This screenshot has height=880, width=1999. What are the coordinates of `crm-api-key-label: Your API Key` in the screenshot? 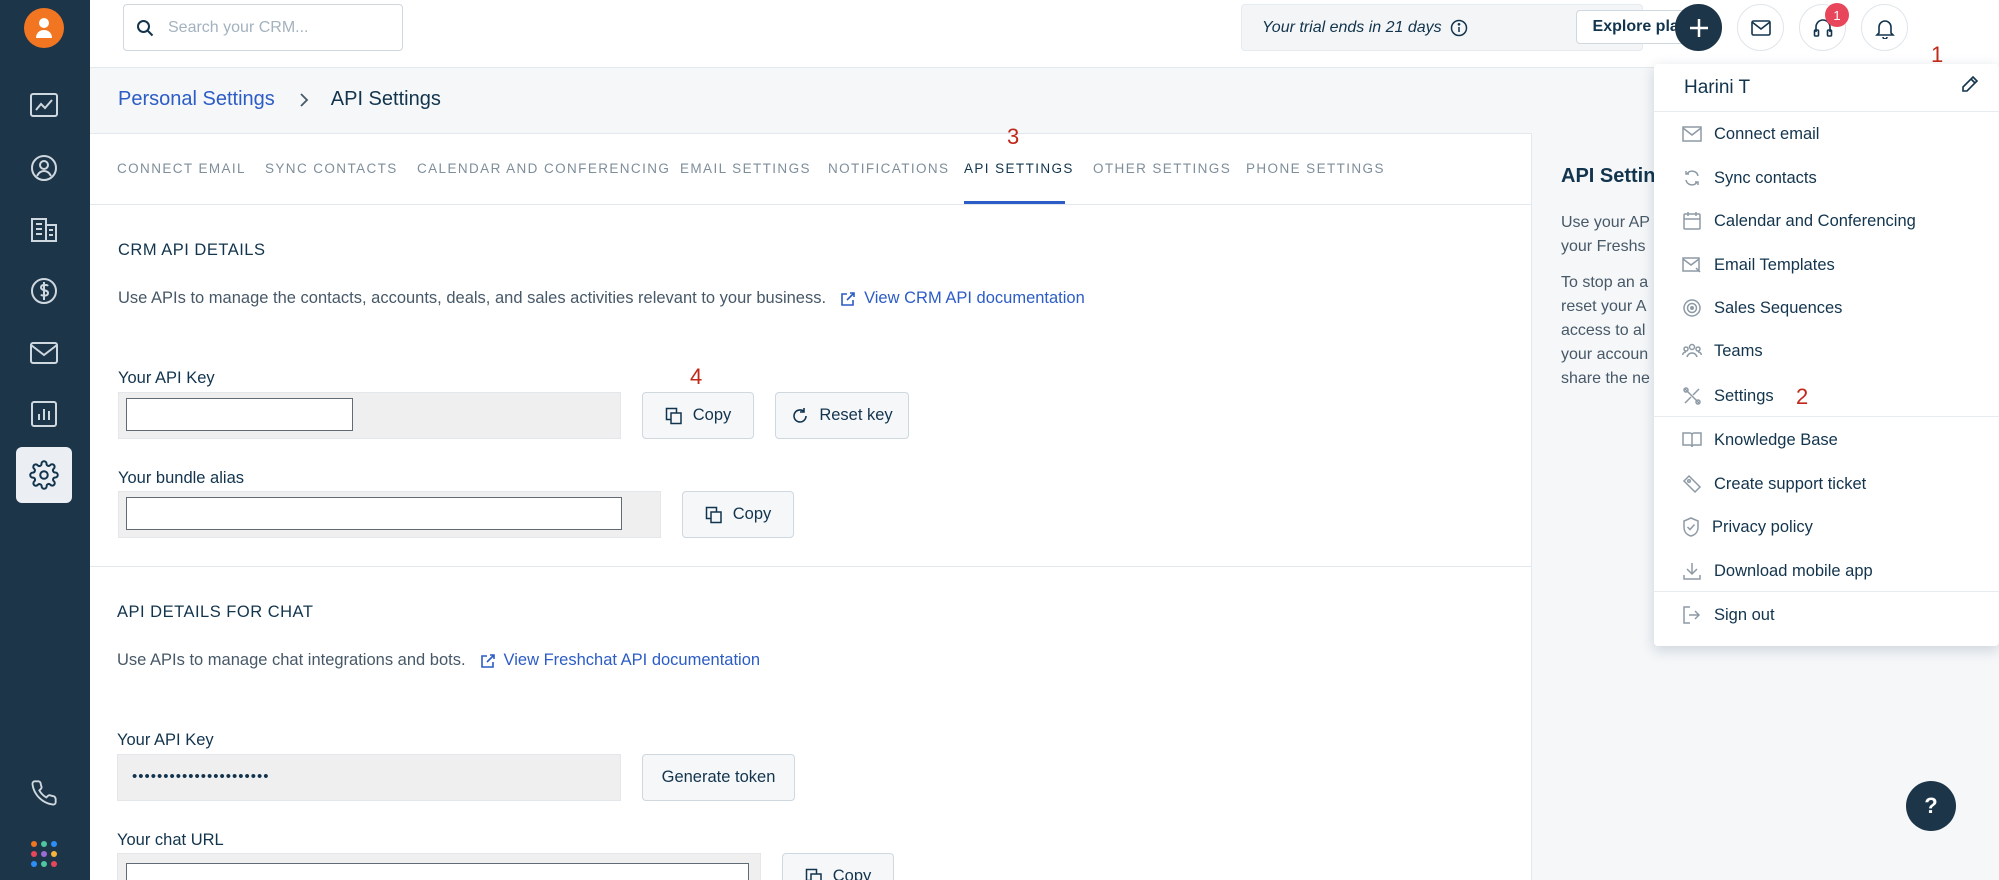 It's located at (166, 378).